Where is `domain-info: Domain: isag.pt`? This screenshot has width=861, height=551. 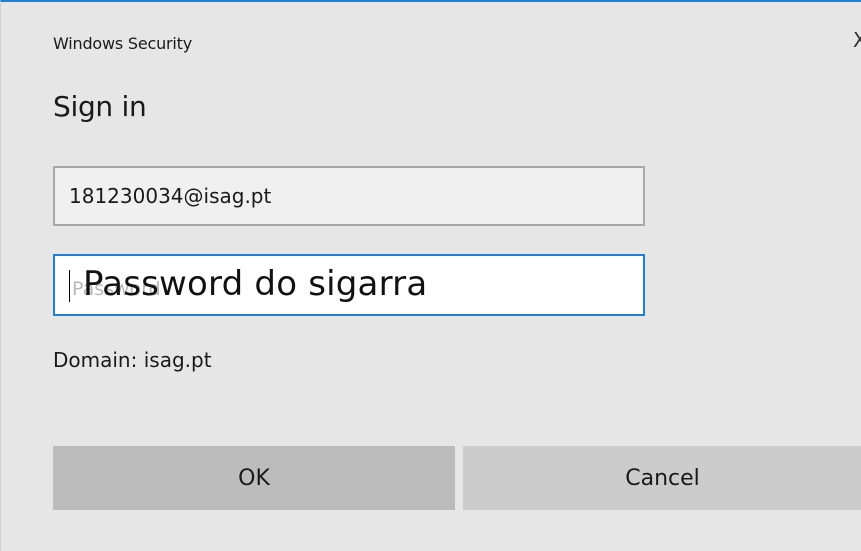 domain-info: Domain: isag.pt is located at coordinates (132, 360).